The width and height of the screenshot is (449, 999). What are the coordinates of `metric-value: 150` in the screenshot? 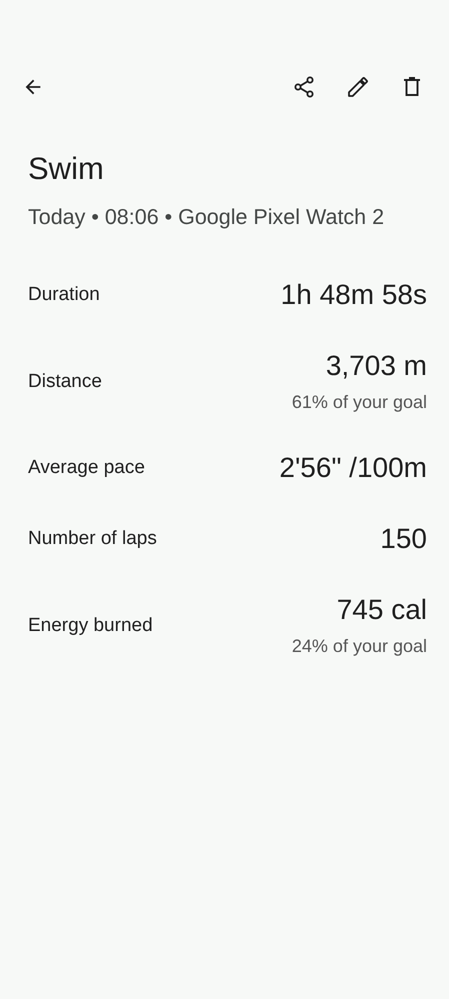 It's located at (403, 539).